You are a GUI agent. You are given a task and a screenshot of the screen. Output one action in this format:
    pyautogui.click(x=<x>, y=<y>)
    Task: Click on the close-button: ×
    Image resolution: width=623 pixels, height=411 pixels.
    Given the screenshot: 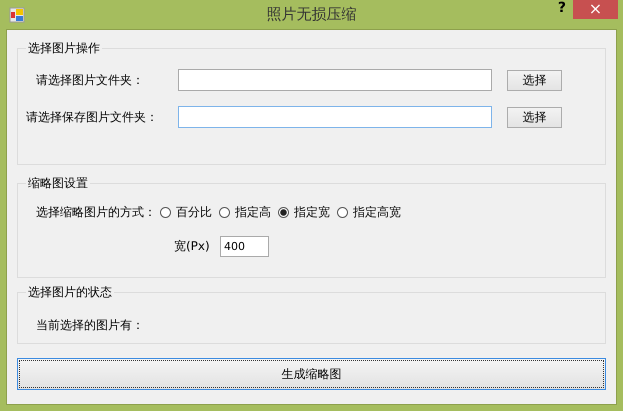 What is the action you would take?
    pyautogui.click(x=595, y=9)
    